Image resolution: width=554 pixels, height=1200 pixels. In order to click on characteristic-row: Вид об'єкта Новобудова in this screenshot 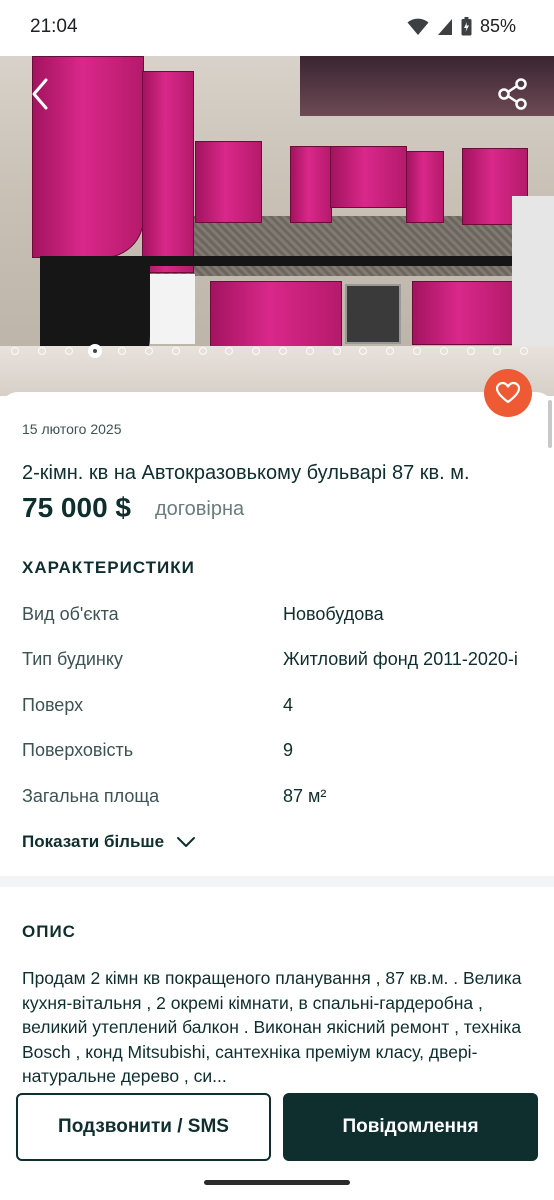, I will do `click(277, 616)`.